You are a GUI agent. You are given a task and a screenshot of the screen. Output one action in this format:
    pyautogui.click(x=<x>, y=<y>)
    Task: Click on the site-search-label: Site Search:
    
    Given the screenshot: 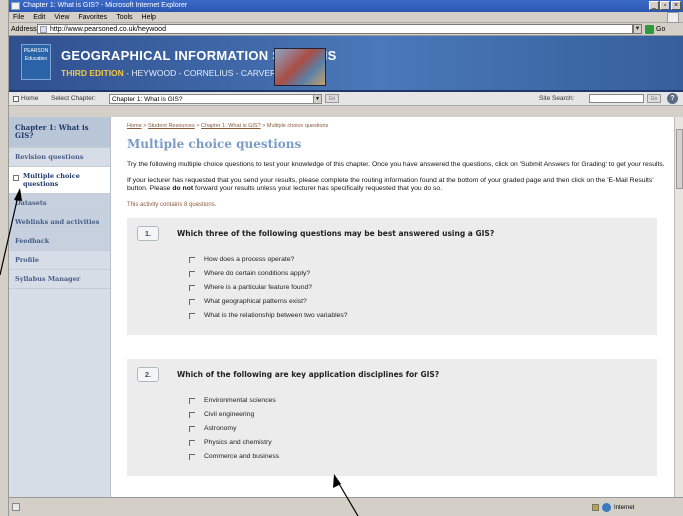 What is the action you would take?
    pyautogui.click(x=557, y=98)
    